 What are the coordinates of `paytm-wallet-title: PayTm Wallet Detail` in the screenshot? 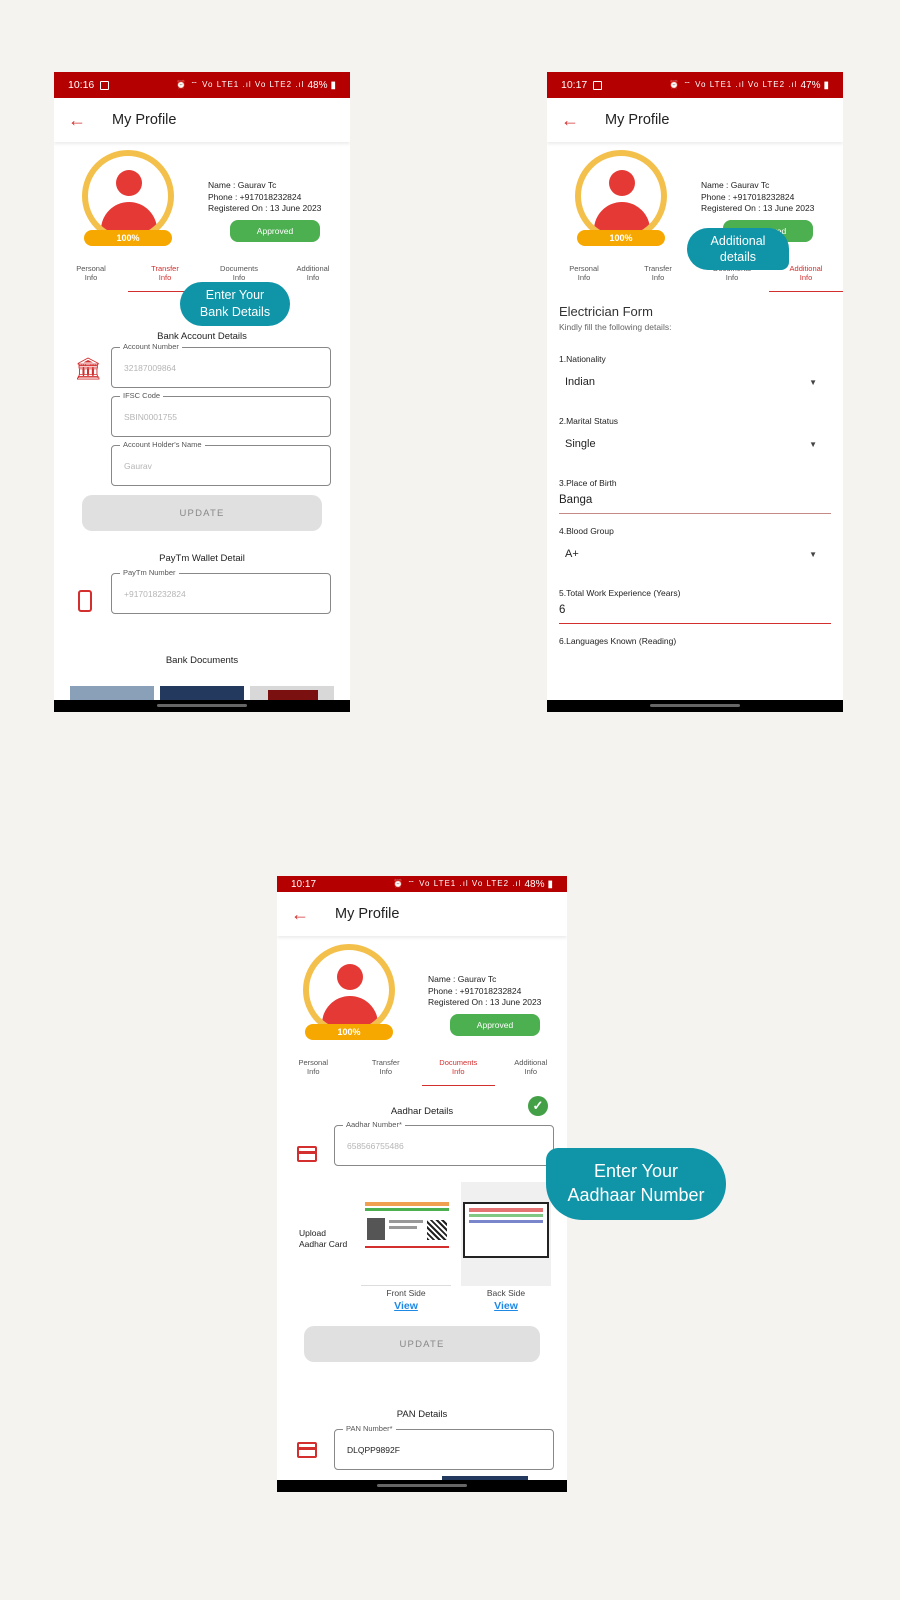 It's located at (202, 558).